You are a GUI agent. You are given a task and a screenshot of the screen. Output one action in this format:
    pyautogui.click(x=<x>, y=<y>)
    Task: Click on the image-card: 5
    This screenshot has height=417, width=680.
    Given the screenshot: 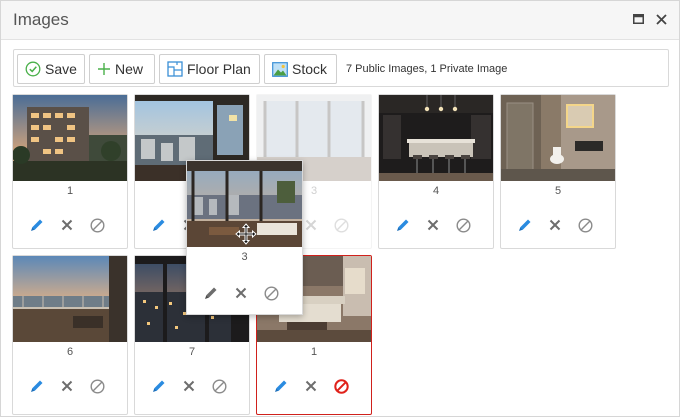 What is the action you would take?
    pyautogui.click(x=558, y=171)
    